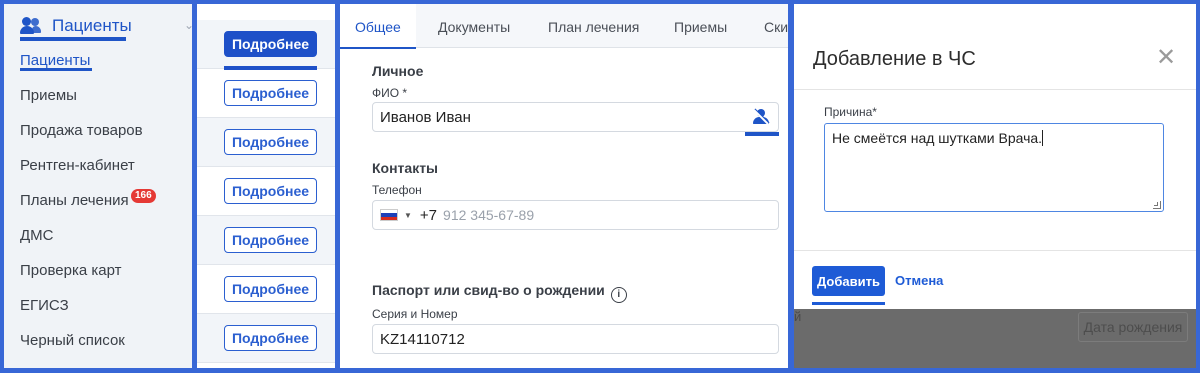 This screenshot has height=373, width=1200. What do you see at coordinates (188, 25) in the screenshot?
I see `chevron-down-icon: ⌄` at bounding box center [188, 25].